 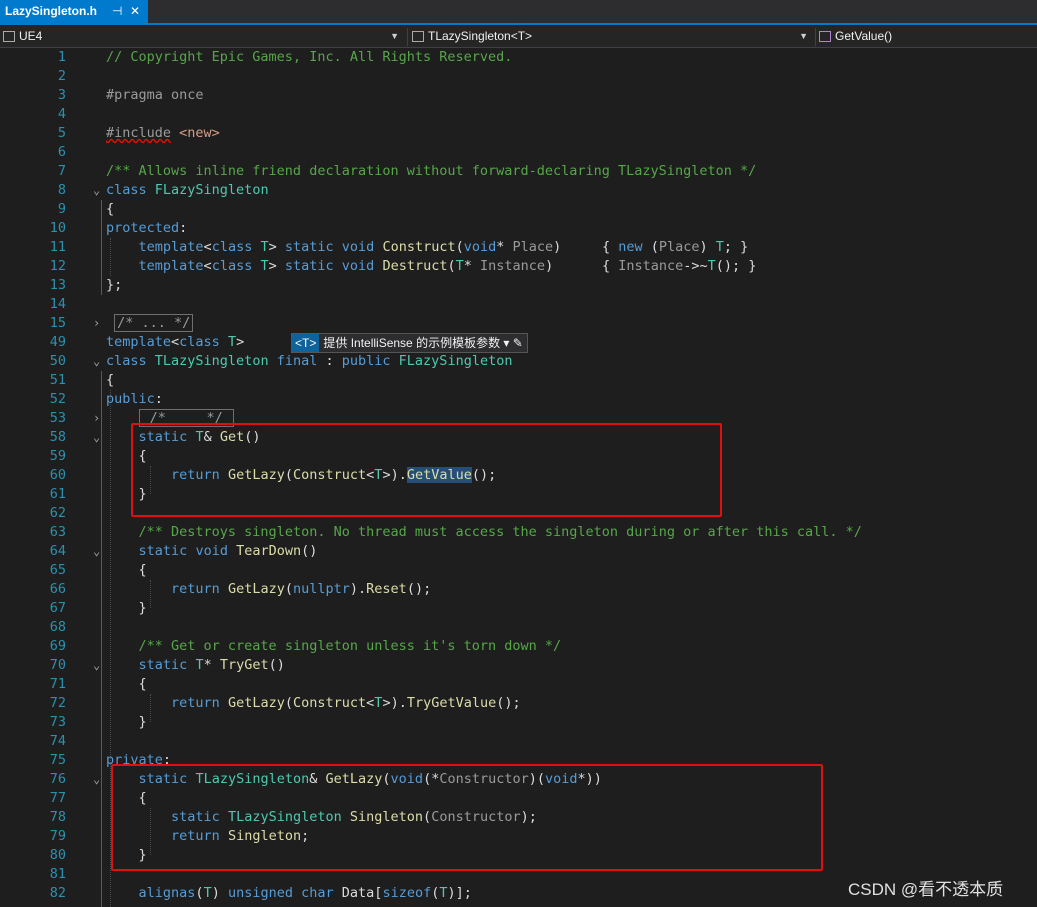 I want to click on member-dropdown: GetValue(), so click(x=924, y=36).